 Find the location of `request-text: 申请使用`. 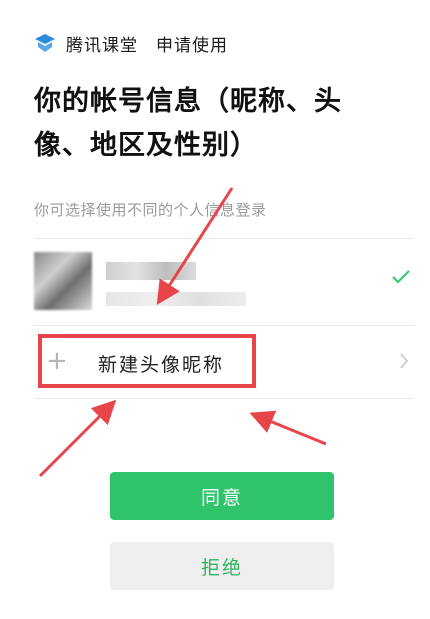

request-text: 申请使用 is located at coordinates (192, 45).